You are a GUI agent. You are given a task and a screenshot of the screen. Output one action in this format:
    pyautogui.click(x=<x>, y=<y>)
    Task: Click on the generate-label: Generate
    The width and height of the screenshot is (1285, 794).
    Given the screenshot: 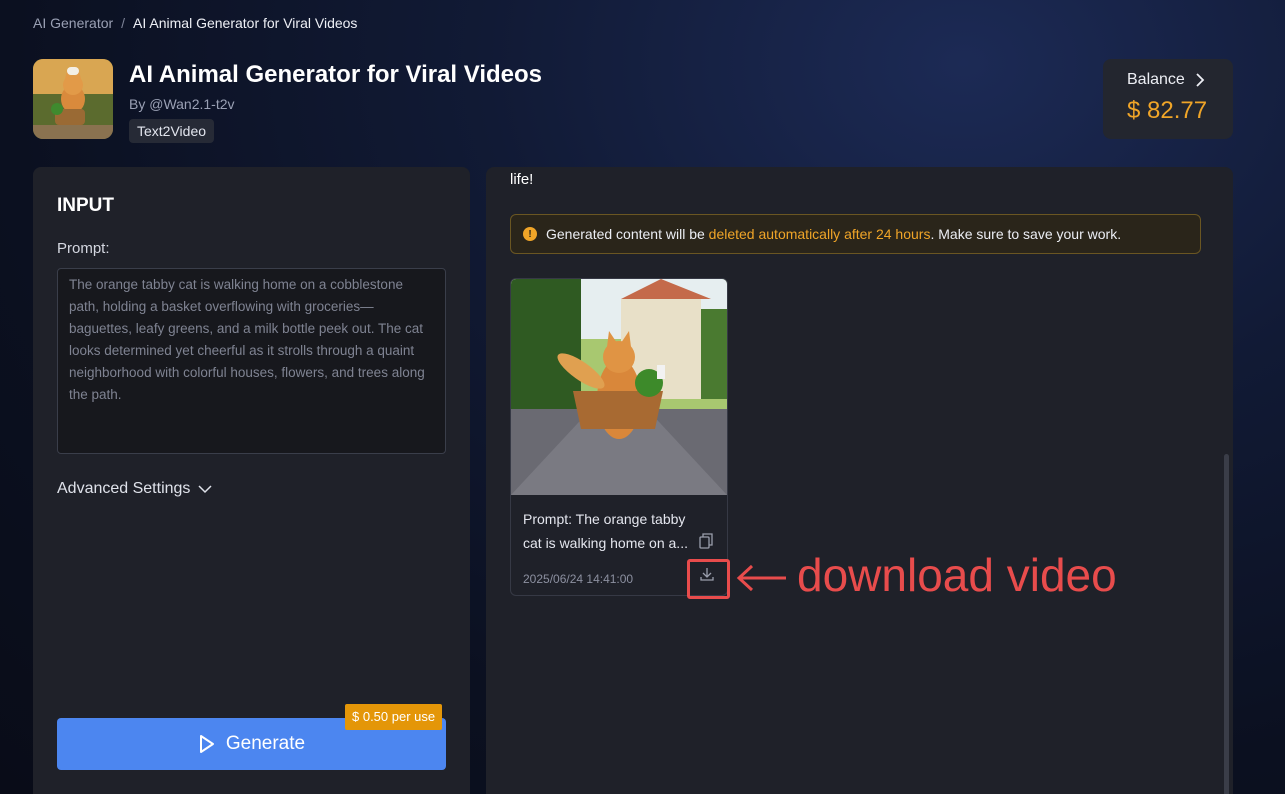 What is the action you would take?
    pyautogui.click(x=265, y=743)
    